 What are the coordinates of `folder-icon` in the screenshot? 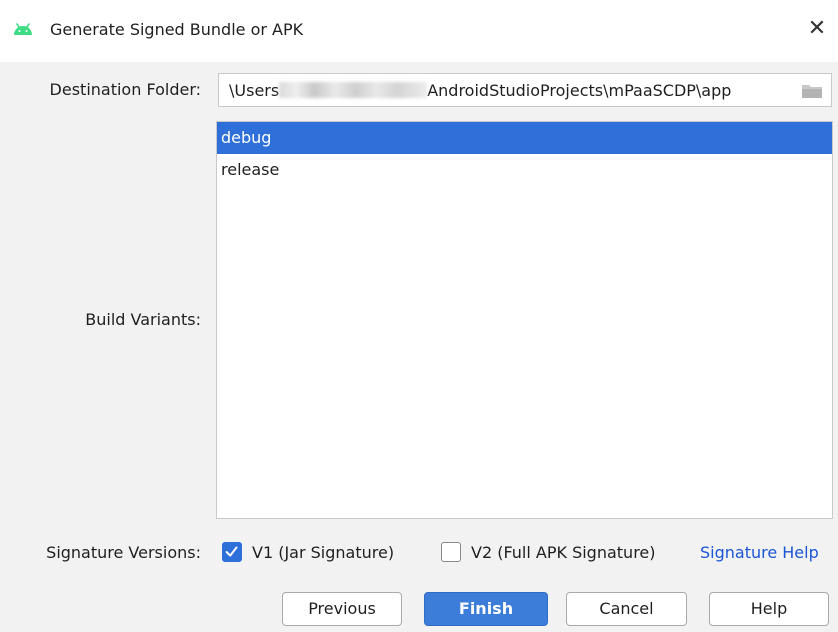 It's located at (812, 91).